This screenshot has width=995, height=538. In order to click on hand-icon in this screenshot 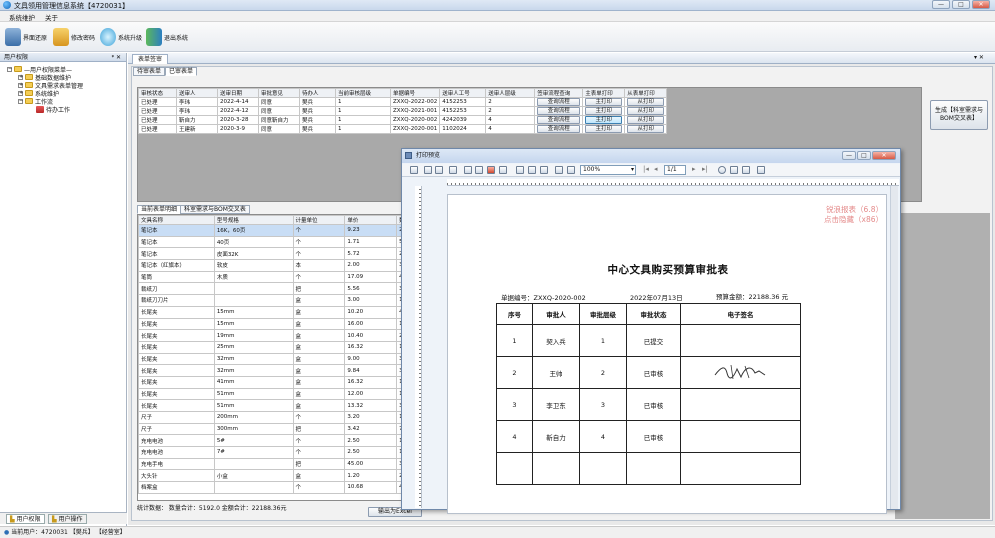, I will do `click(722, 170)`.